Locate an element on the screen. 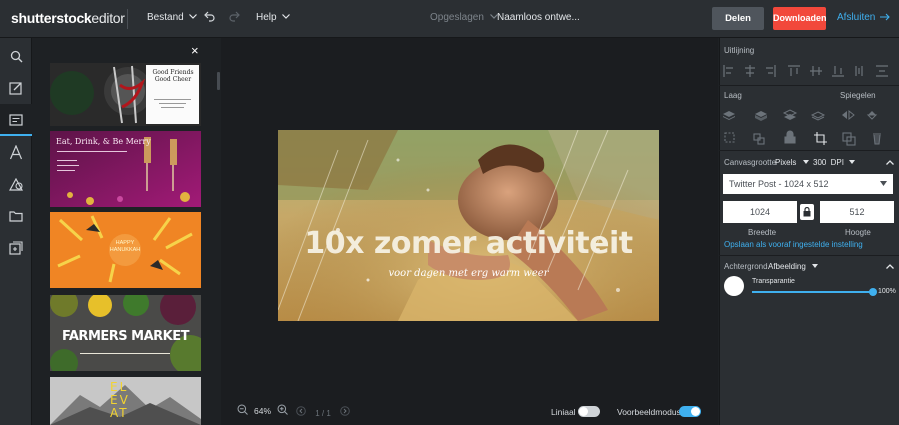 The width and height of the screenshot is (899, 425). share-button: Delen is located at coordinates (738, 18).